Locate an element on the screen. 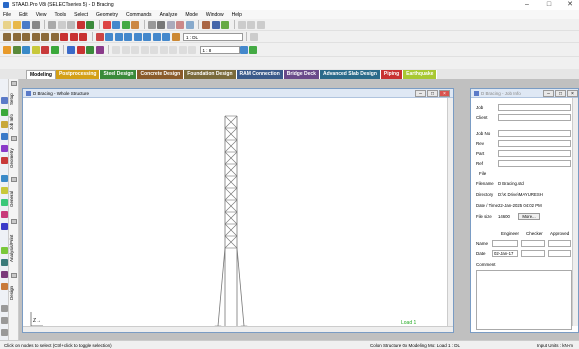 This screenshot has width=579, height=349. zoom-all-icon is located at coordinates (109, 36).